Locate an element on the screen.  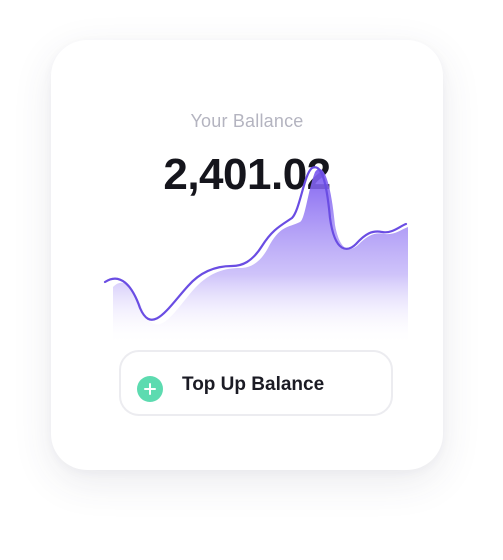
balance-label: Your Ballance is located at coordinates (247, 121).